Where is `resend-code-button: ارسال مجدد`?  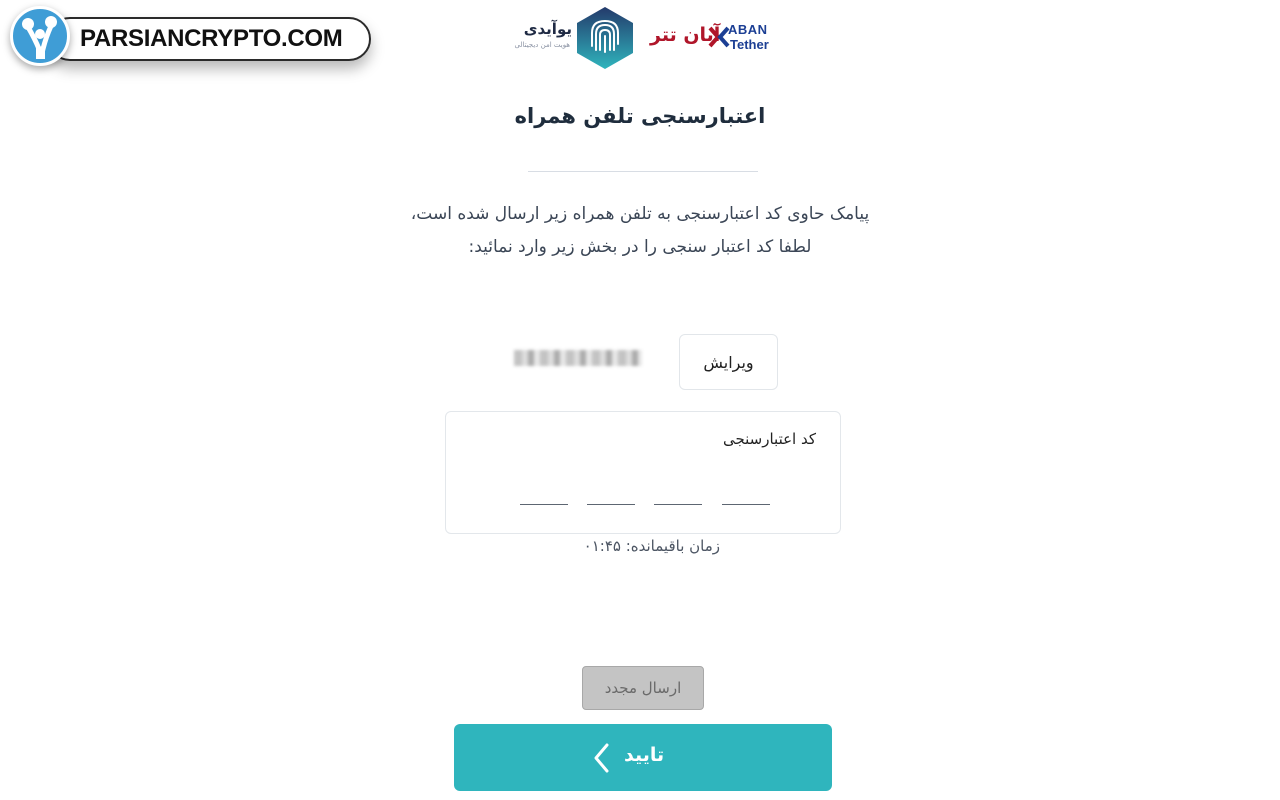 resend-code-button: ارسال مجدد is located at coordinates (643, 688).